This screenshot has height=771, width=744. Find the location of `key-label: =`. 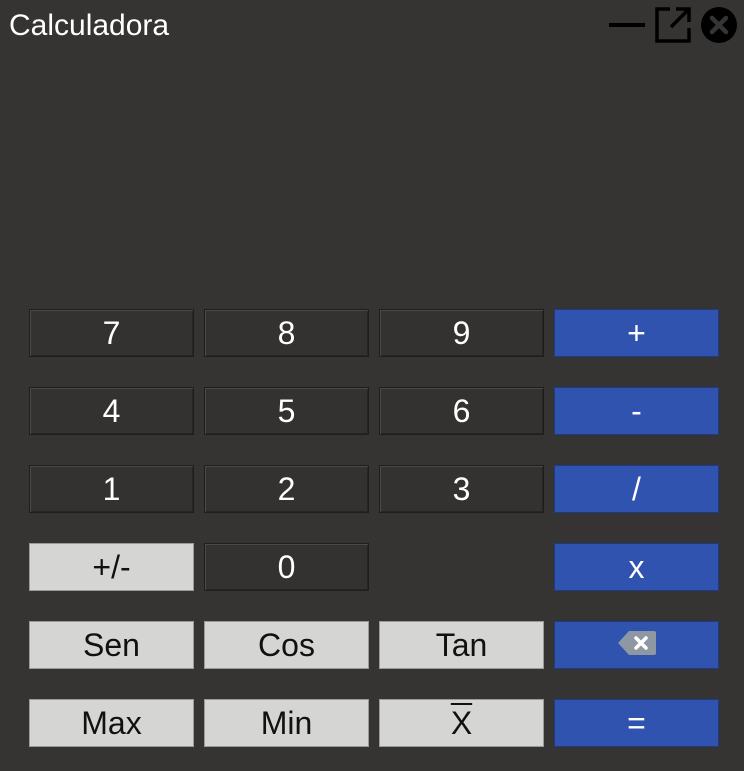

key-label: = is located at coordinates (636, 722).